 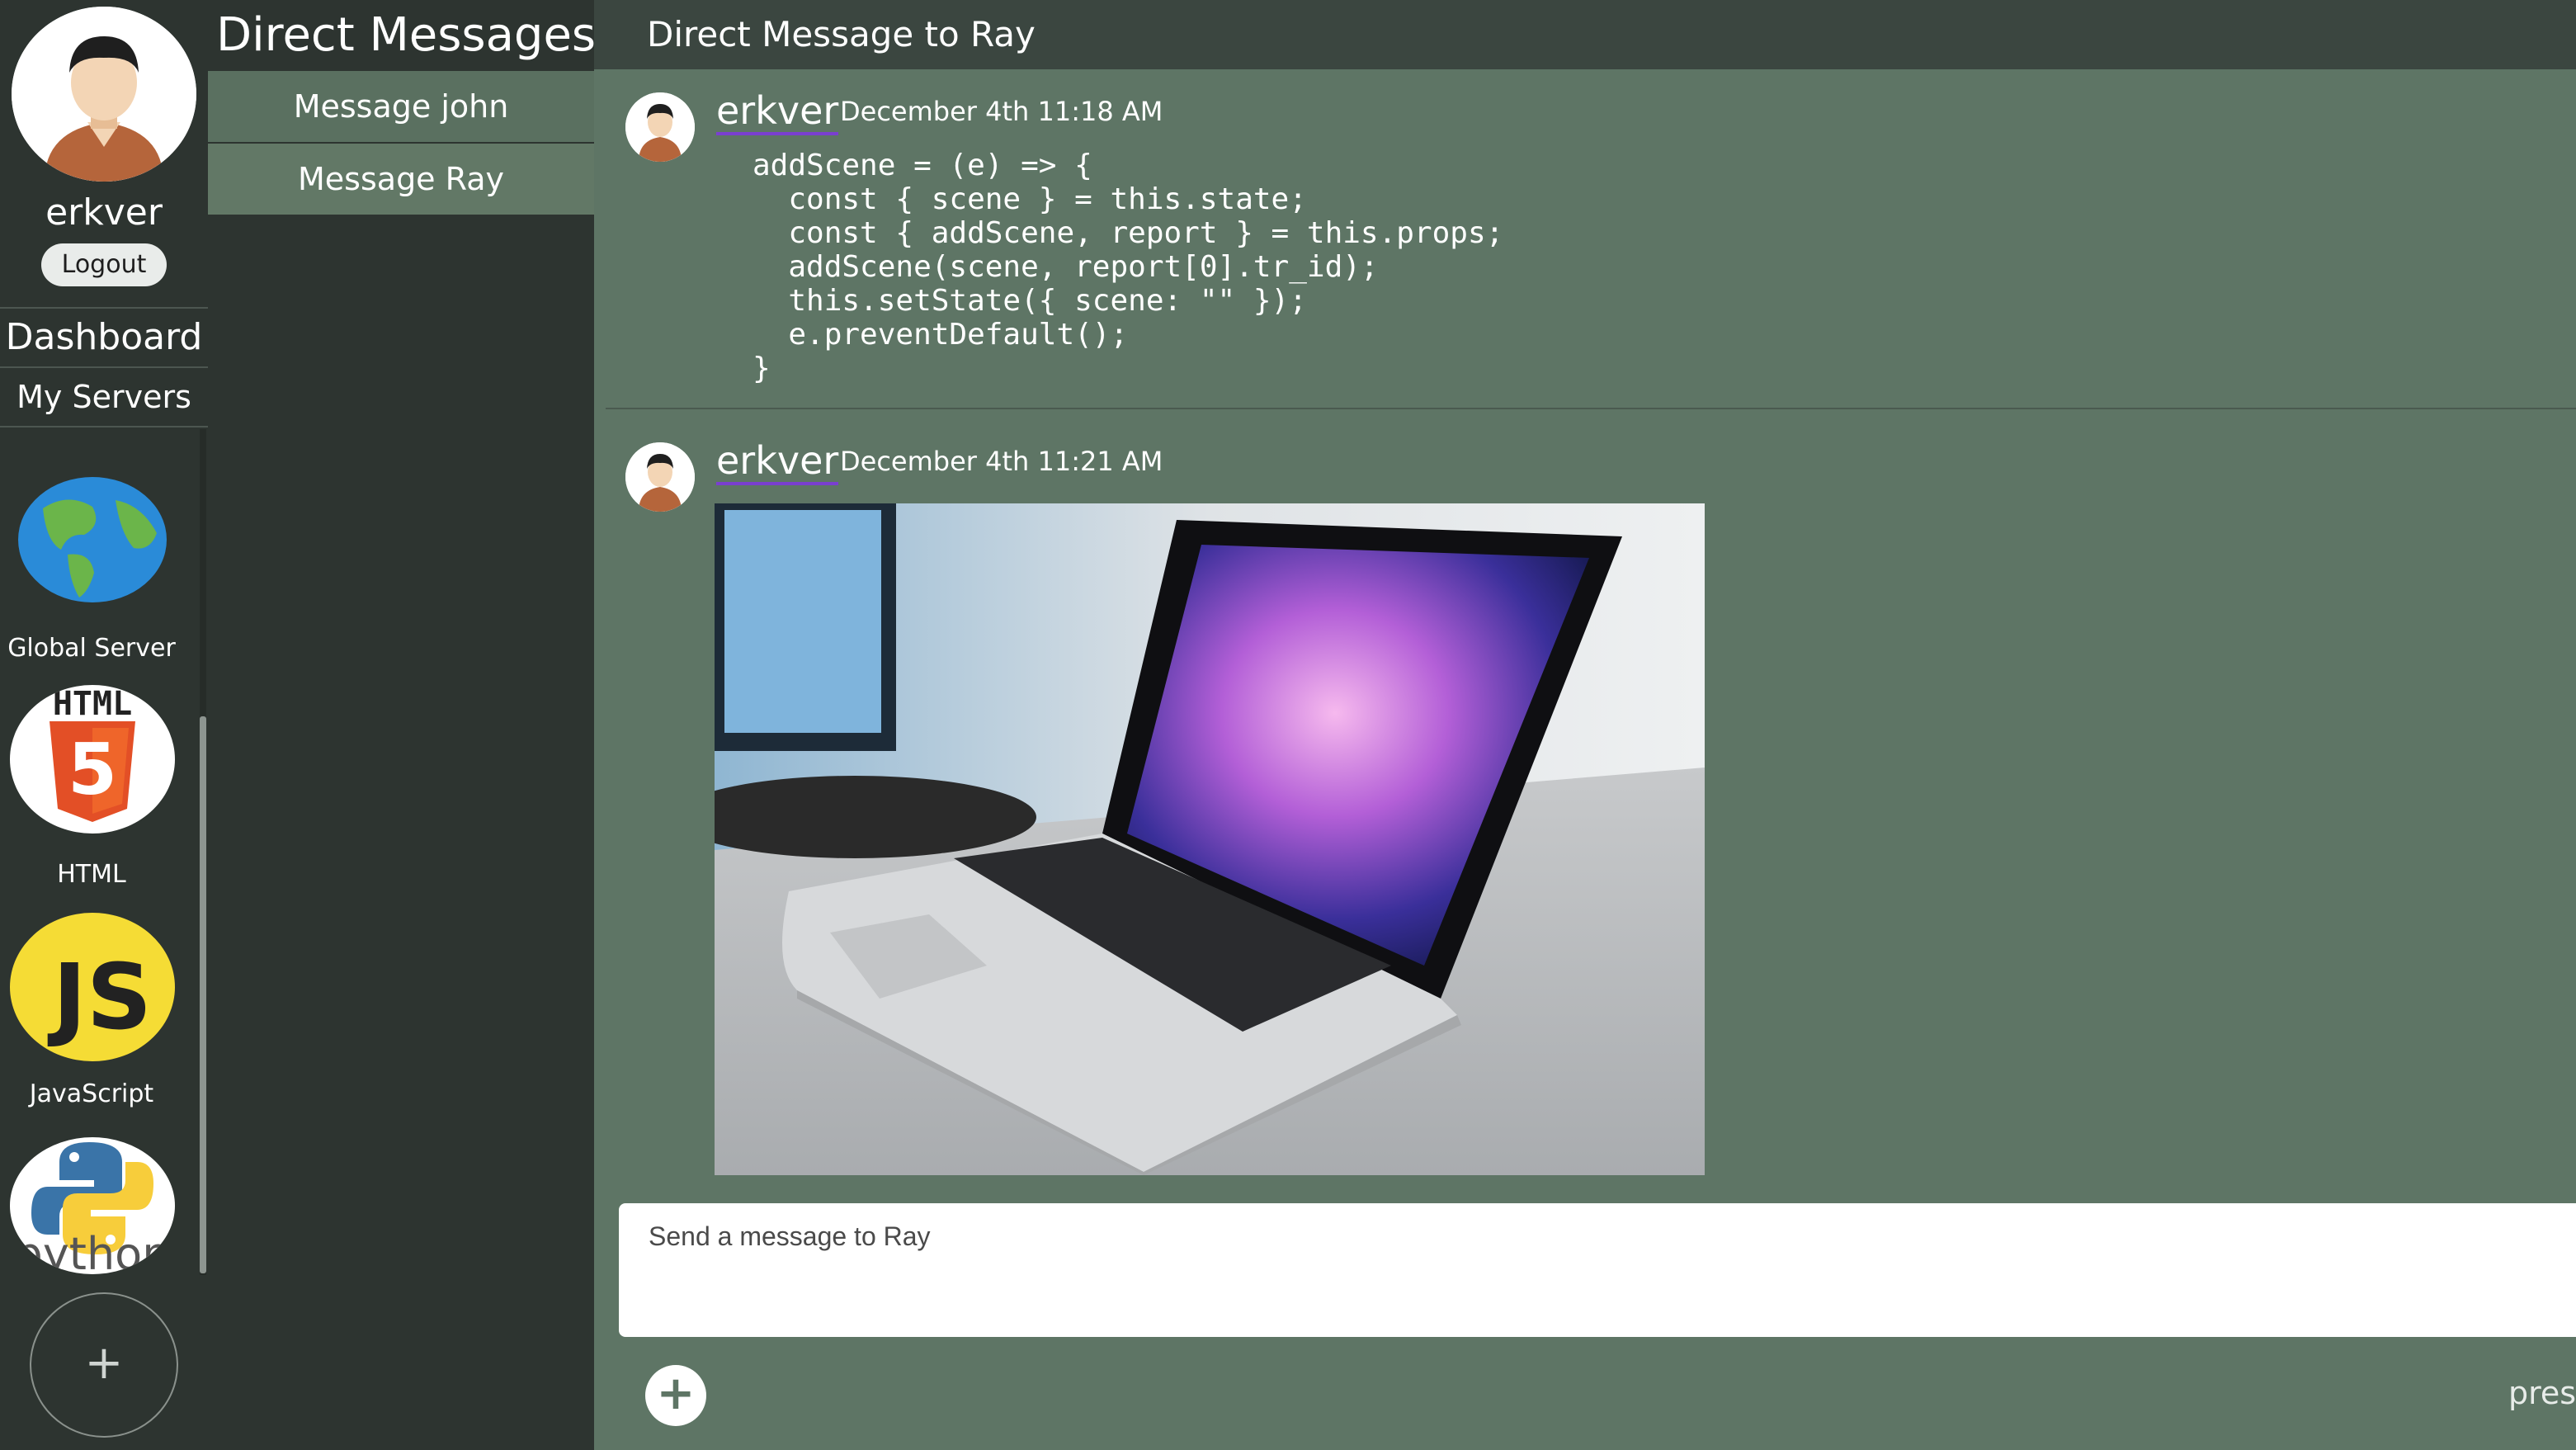 What do you see at coordinates (1585, 34) in the screenshot?
I see `chat-header: Direct Message to Ray` at bounding box center [1585, 34].